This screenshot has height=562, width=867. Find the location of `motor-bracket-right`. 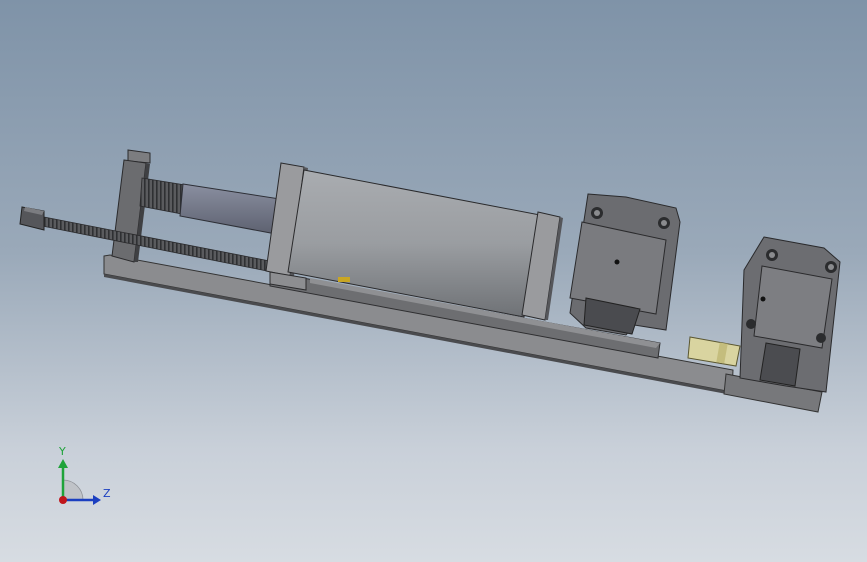

motor-bracket-right is located at coordinates (790, 314).